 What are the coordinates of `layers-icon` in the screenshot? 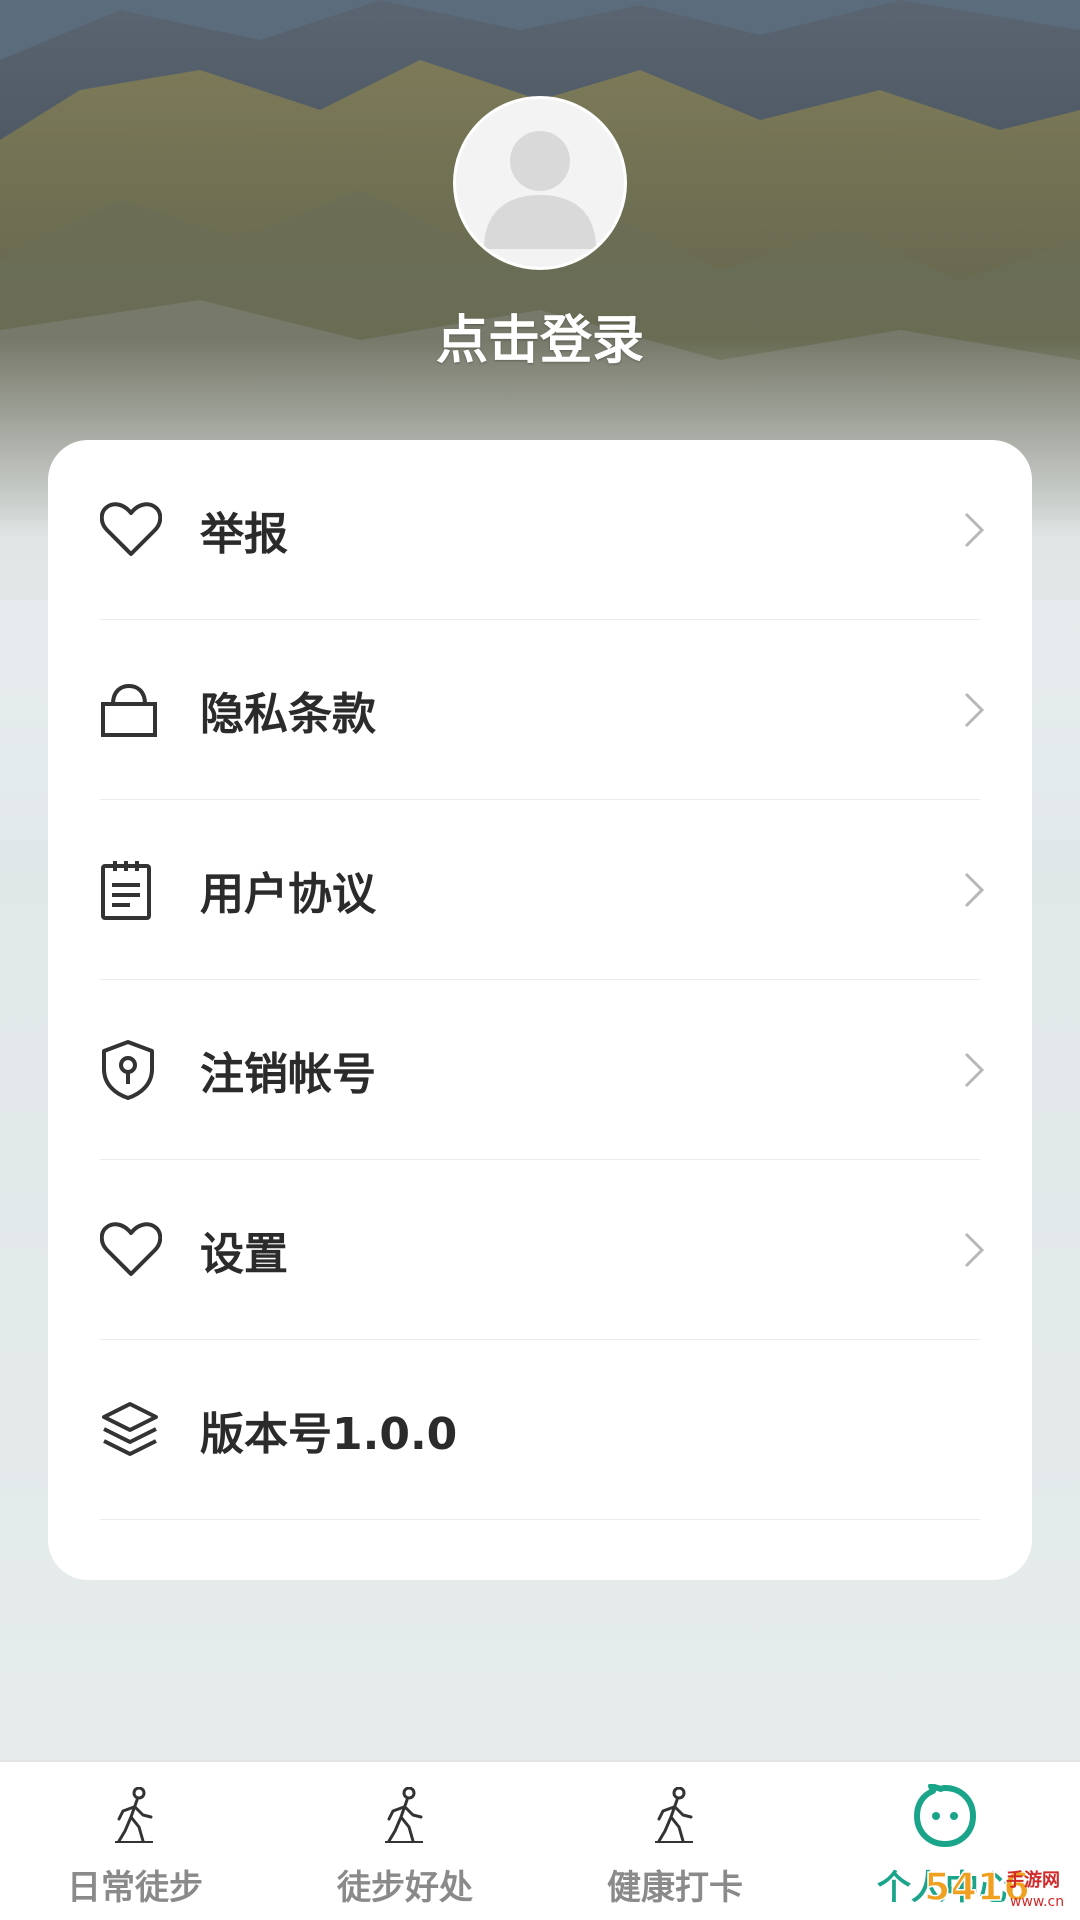 It's located at (132, 1430).